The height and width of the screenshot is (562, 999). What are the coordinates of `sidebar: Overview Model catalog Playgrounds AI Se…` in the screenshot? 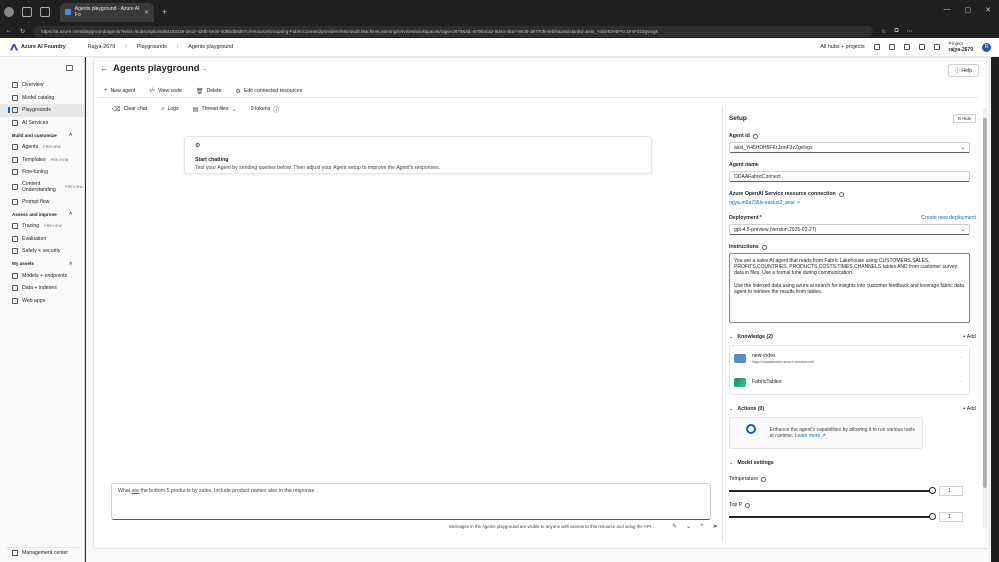 It's located at (42, 309).